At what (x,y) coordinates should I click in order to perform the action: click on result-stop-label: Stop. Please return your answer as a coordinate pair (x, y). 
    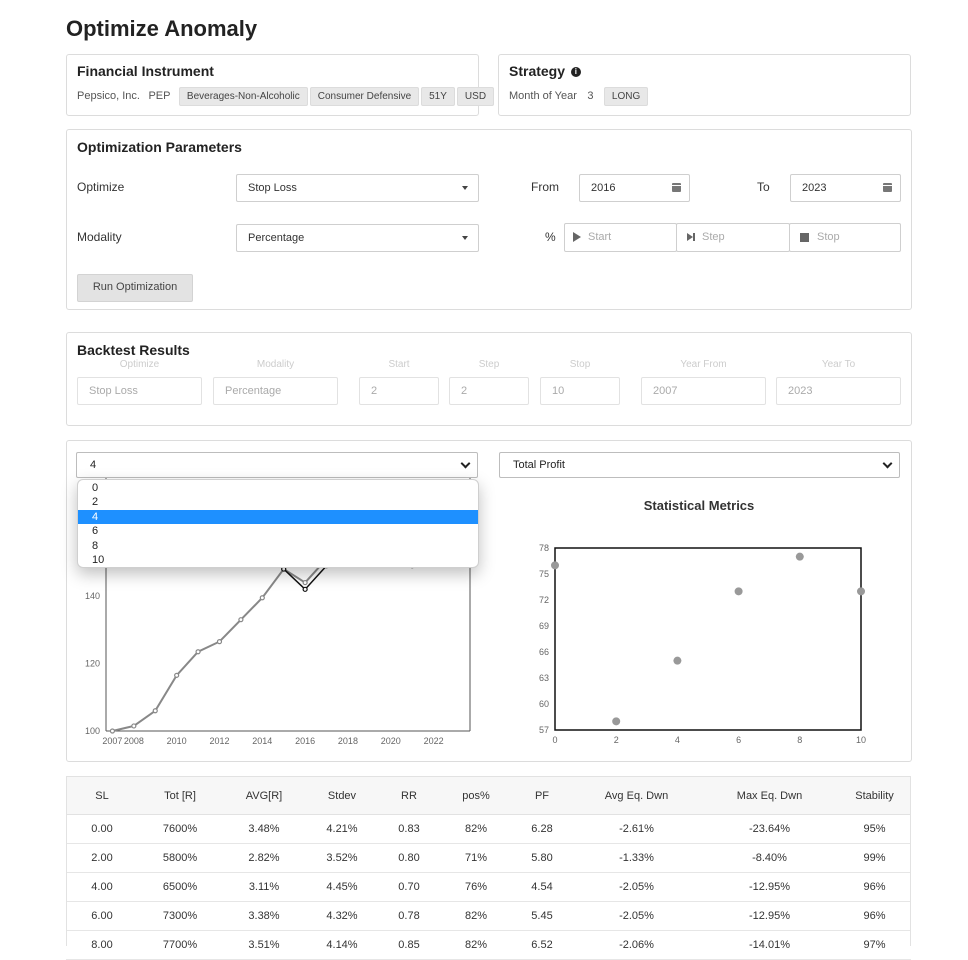
    Looking at the image, I should click on (580, 364).